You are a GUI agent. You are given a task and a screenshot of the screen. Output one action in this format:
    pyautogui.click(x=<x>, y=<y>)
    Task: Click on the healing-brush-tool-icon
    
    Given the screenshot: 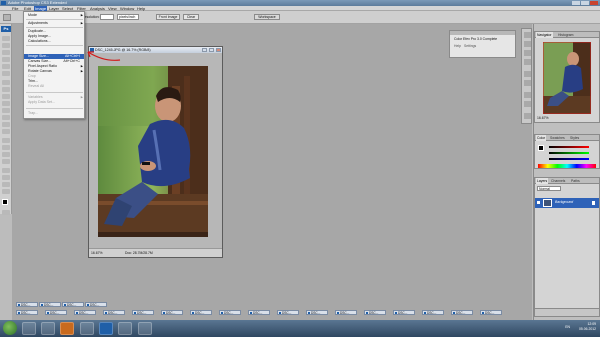 What is the action you would take?
    pyautogui.click(x=6, y=82)
    